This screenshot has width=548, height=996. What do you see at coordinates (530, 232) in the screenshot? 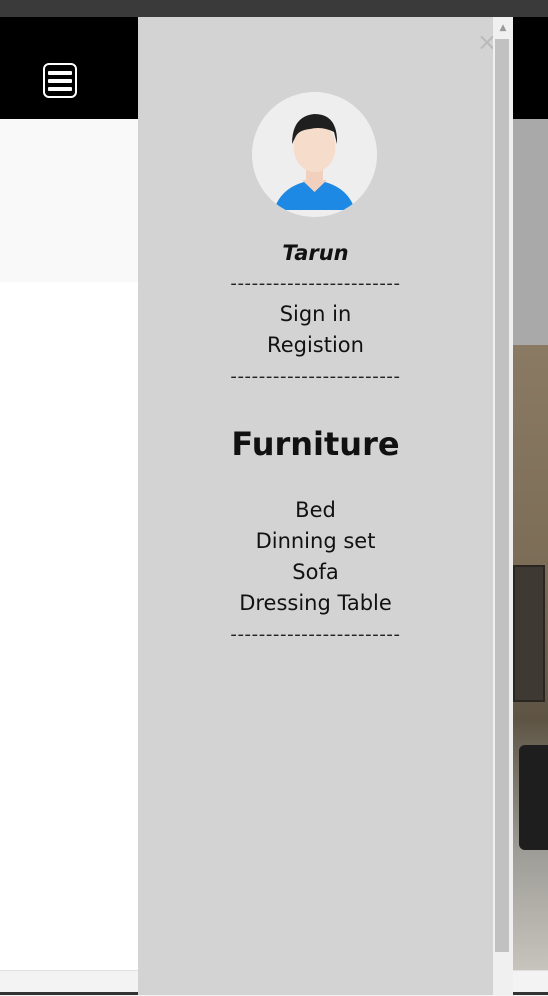
I see `background-strip` at bounding box center [530, 232].